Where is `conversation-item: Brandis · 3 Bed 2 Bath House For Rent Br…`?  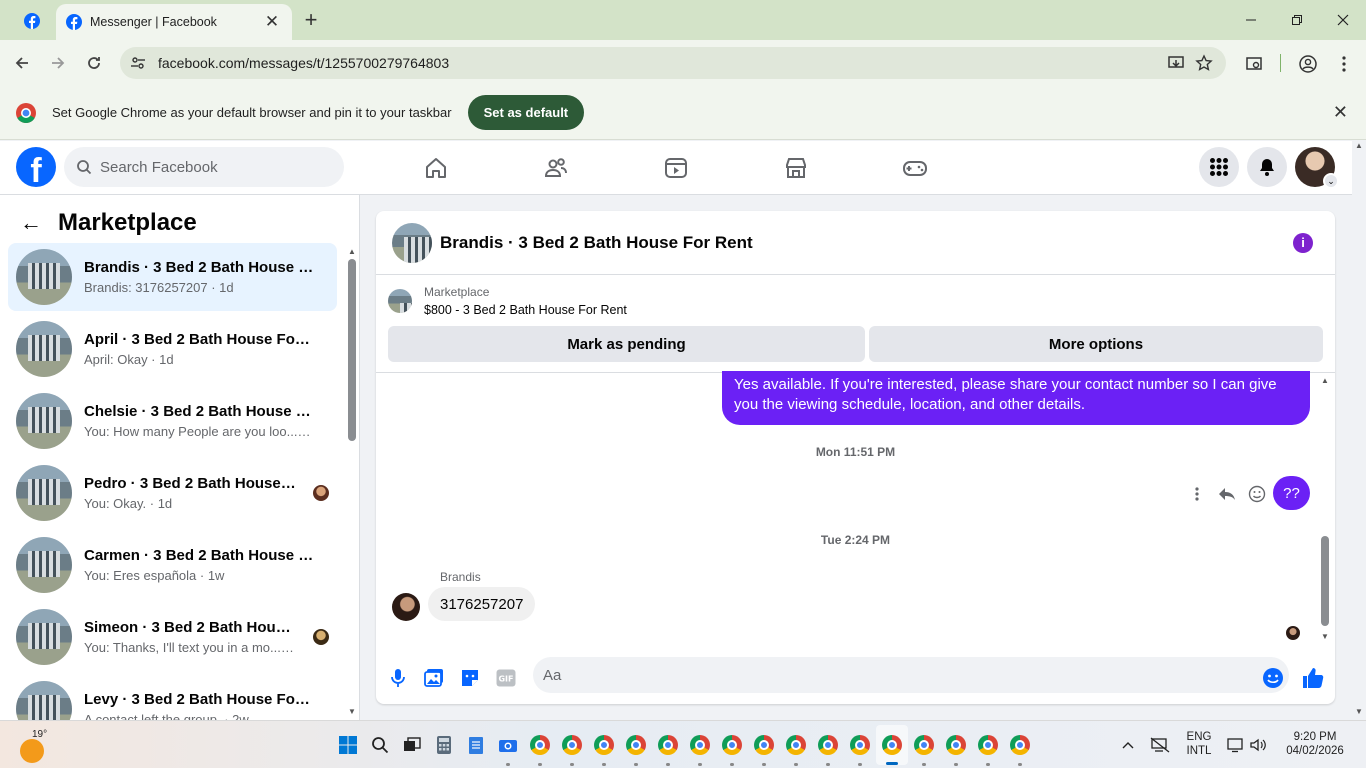
conversation-item: Brandis · 3 Bed 2 Bath House For Rent Br… is located at coordinates (172, 277).